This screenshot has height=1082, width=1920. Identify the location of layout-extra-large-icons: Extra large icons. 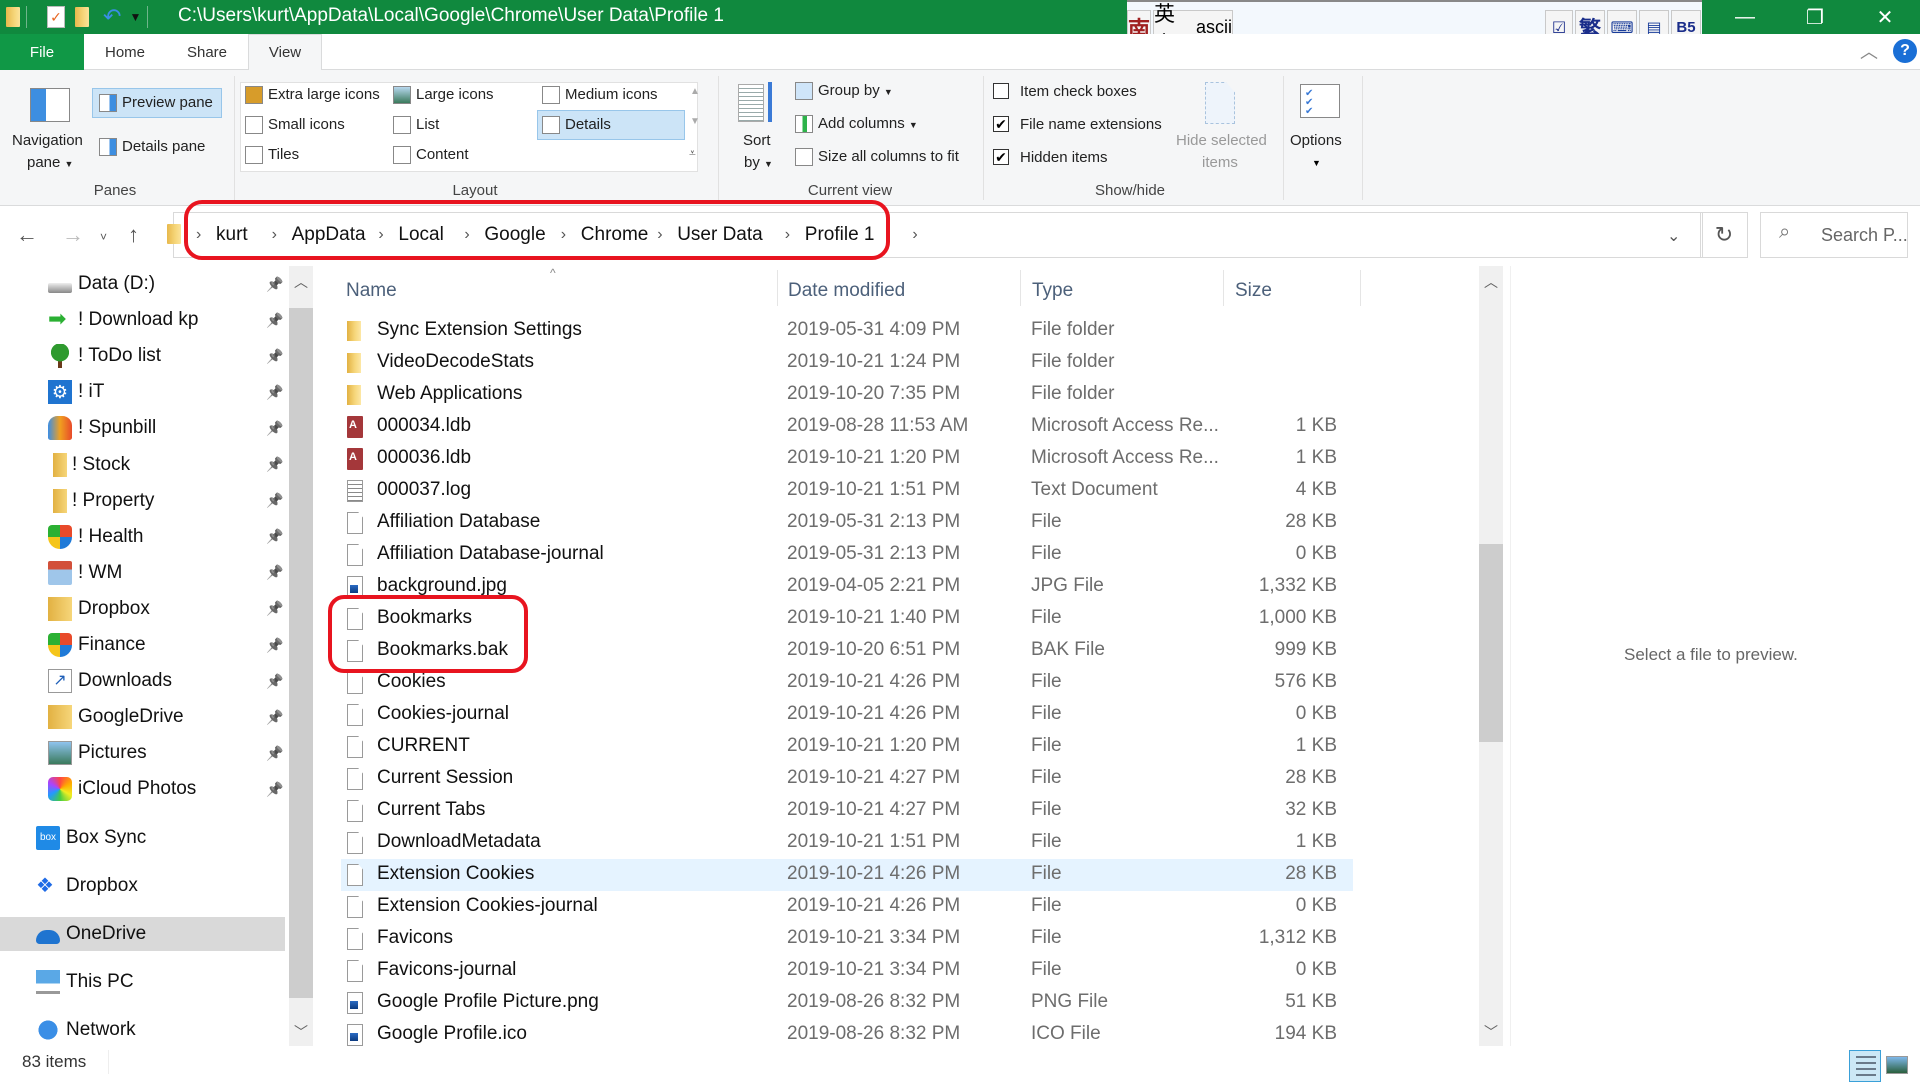
(312, 95).